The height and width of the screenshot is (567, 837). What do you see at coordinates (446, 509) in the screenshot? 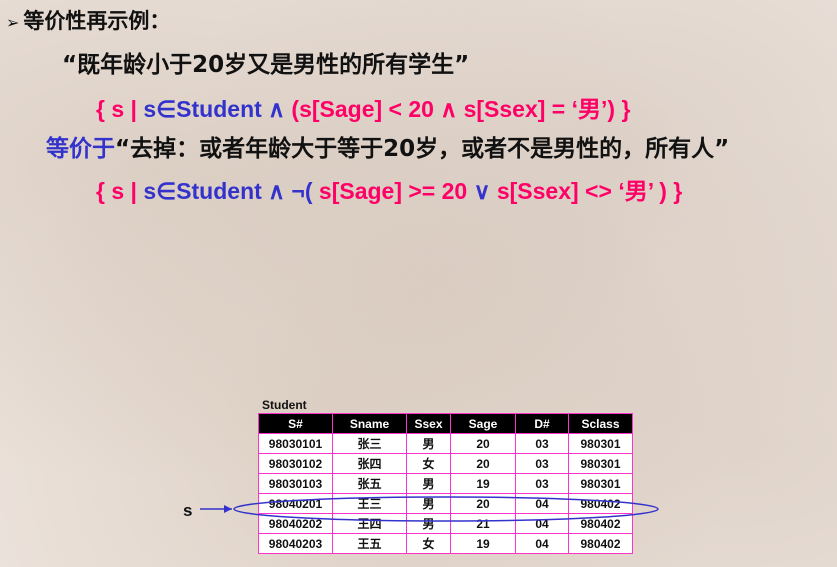
I see `highlight-ellipse` at bounding box center [446, 509].